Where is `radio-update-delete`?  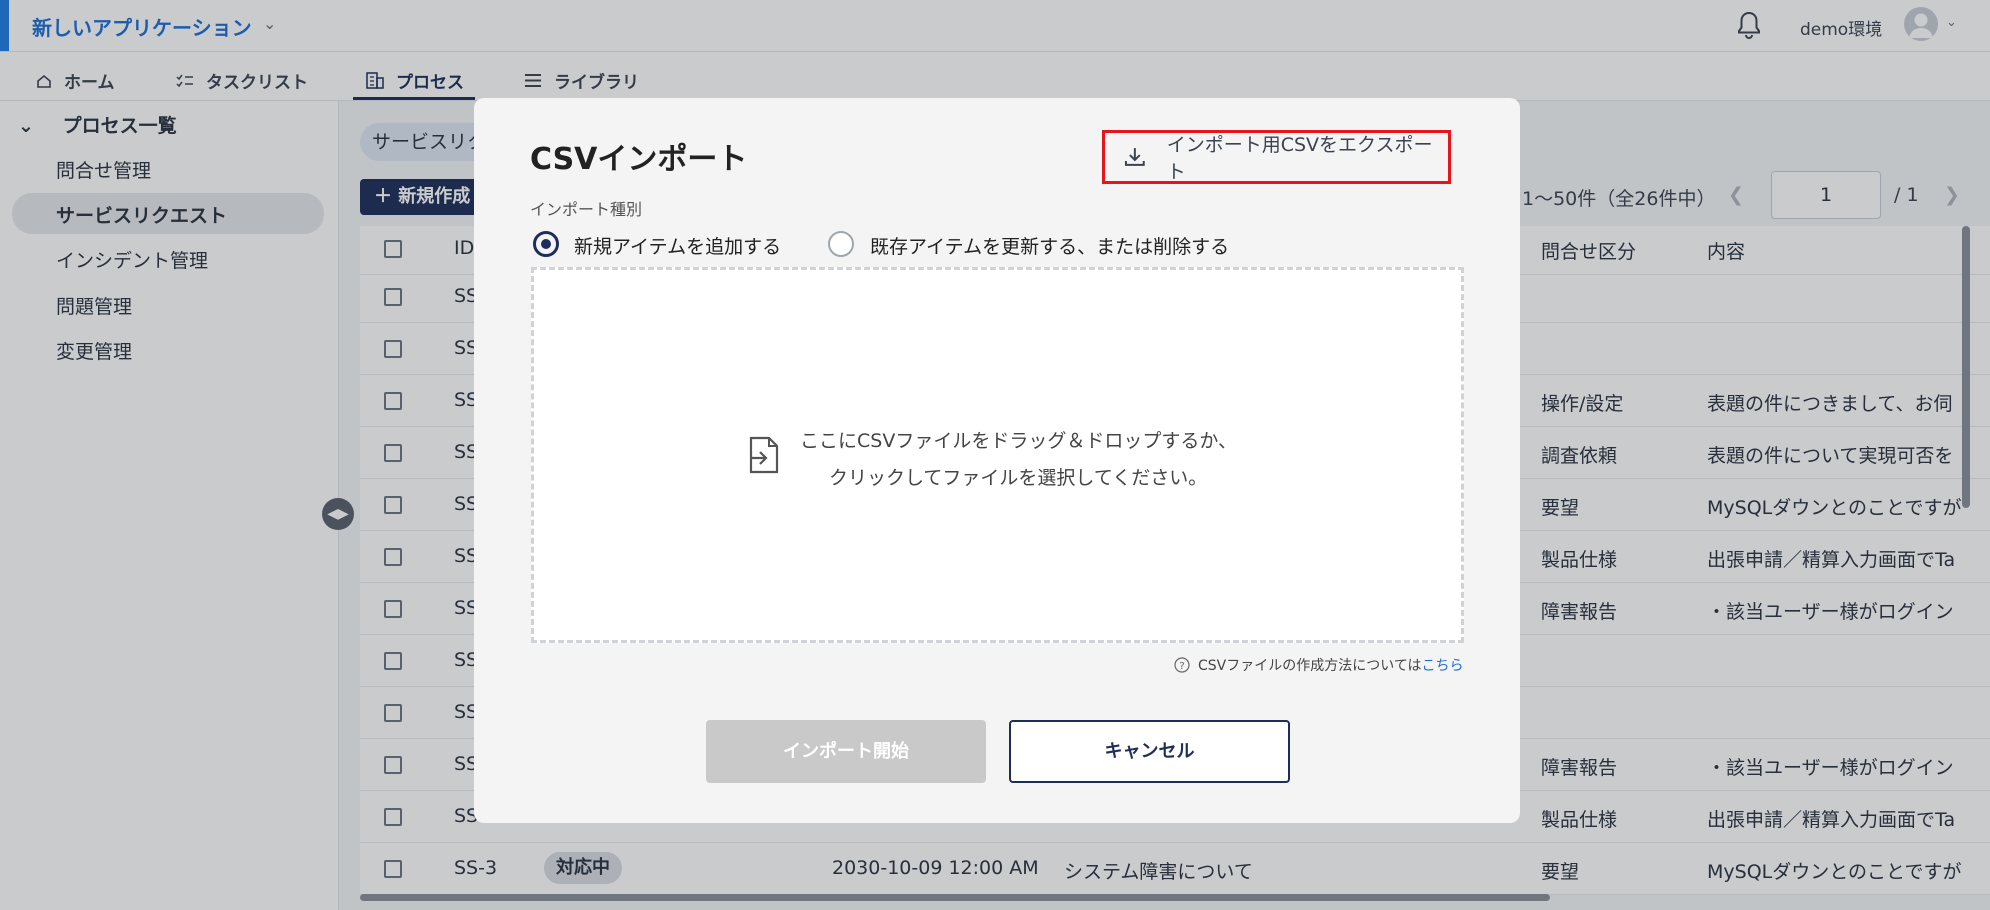 radio-update-delete is located at coordinates (841, 244).